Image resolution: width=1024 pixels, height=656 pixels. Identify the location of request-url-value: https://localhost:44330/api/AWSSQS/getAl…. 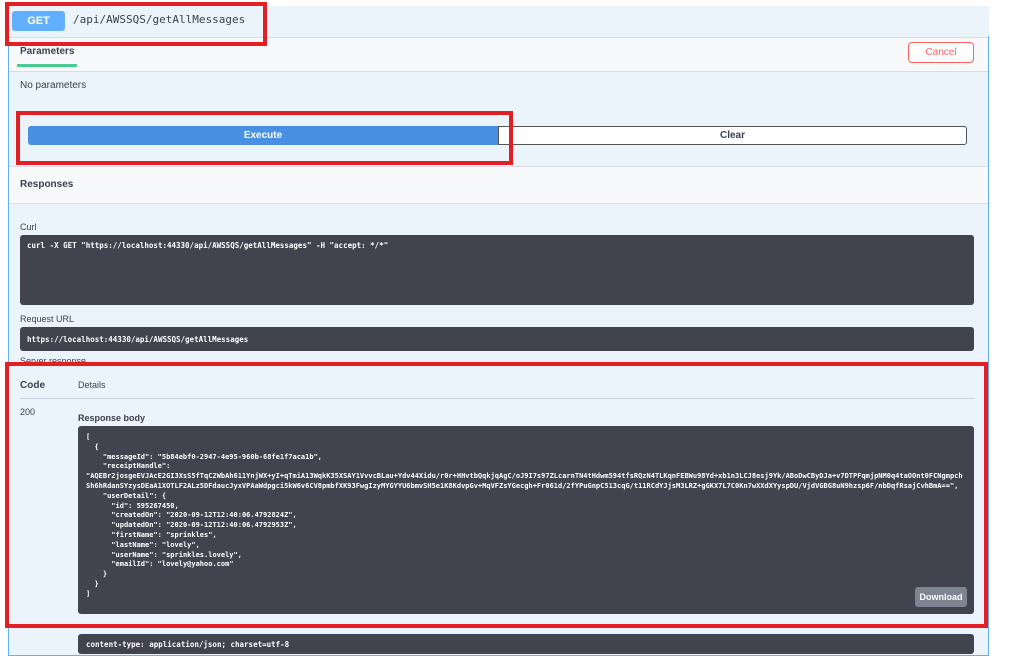
(138, 339).